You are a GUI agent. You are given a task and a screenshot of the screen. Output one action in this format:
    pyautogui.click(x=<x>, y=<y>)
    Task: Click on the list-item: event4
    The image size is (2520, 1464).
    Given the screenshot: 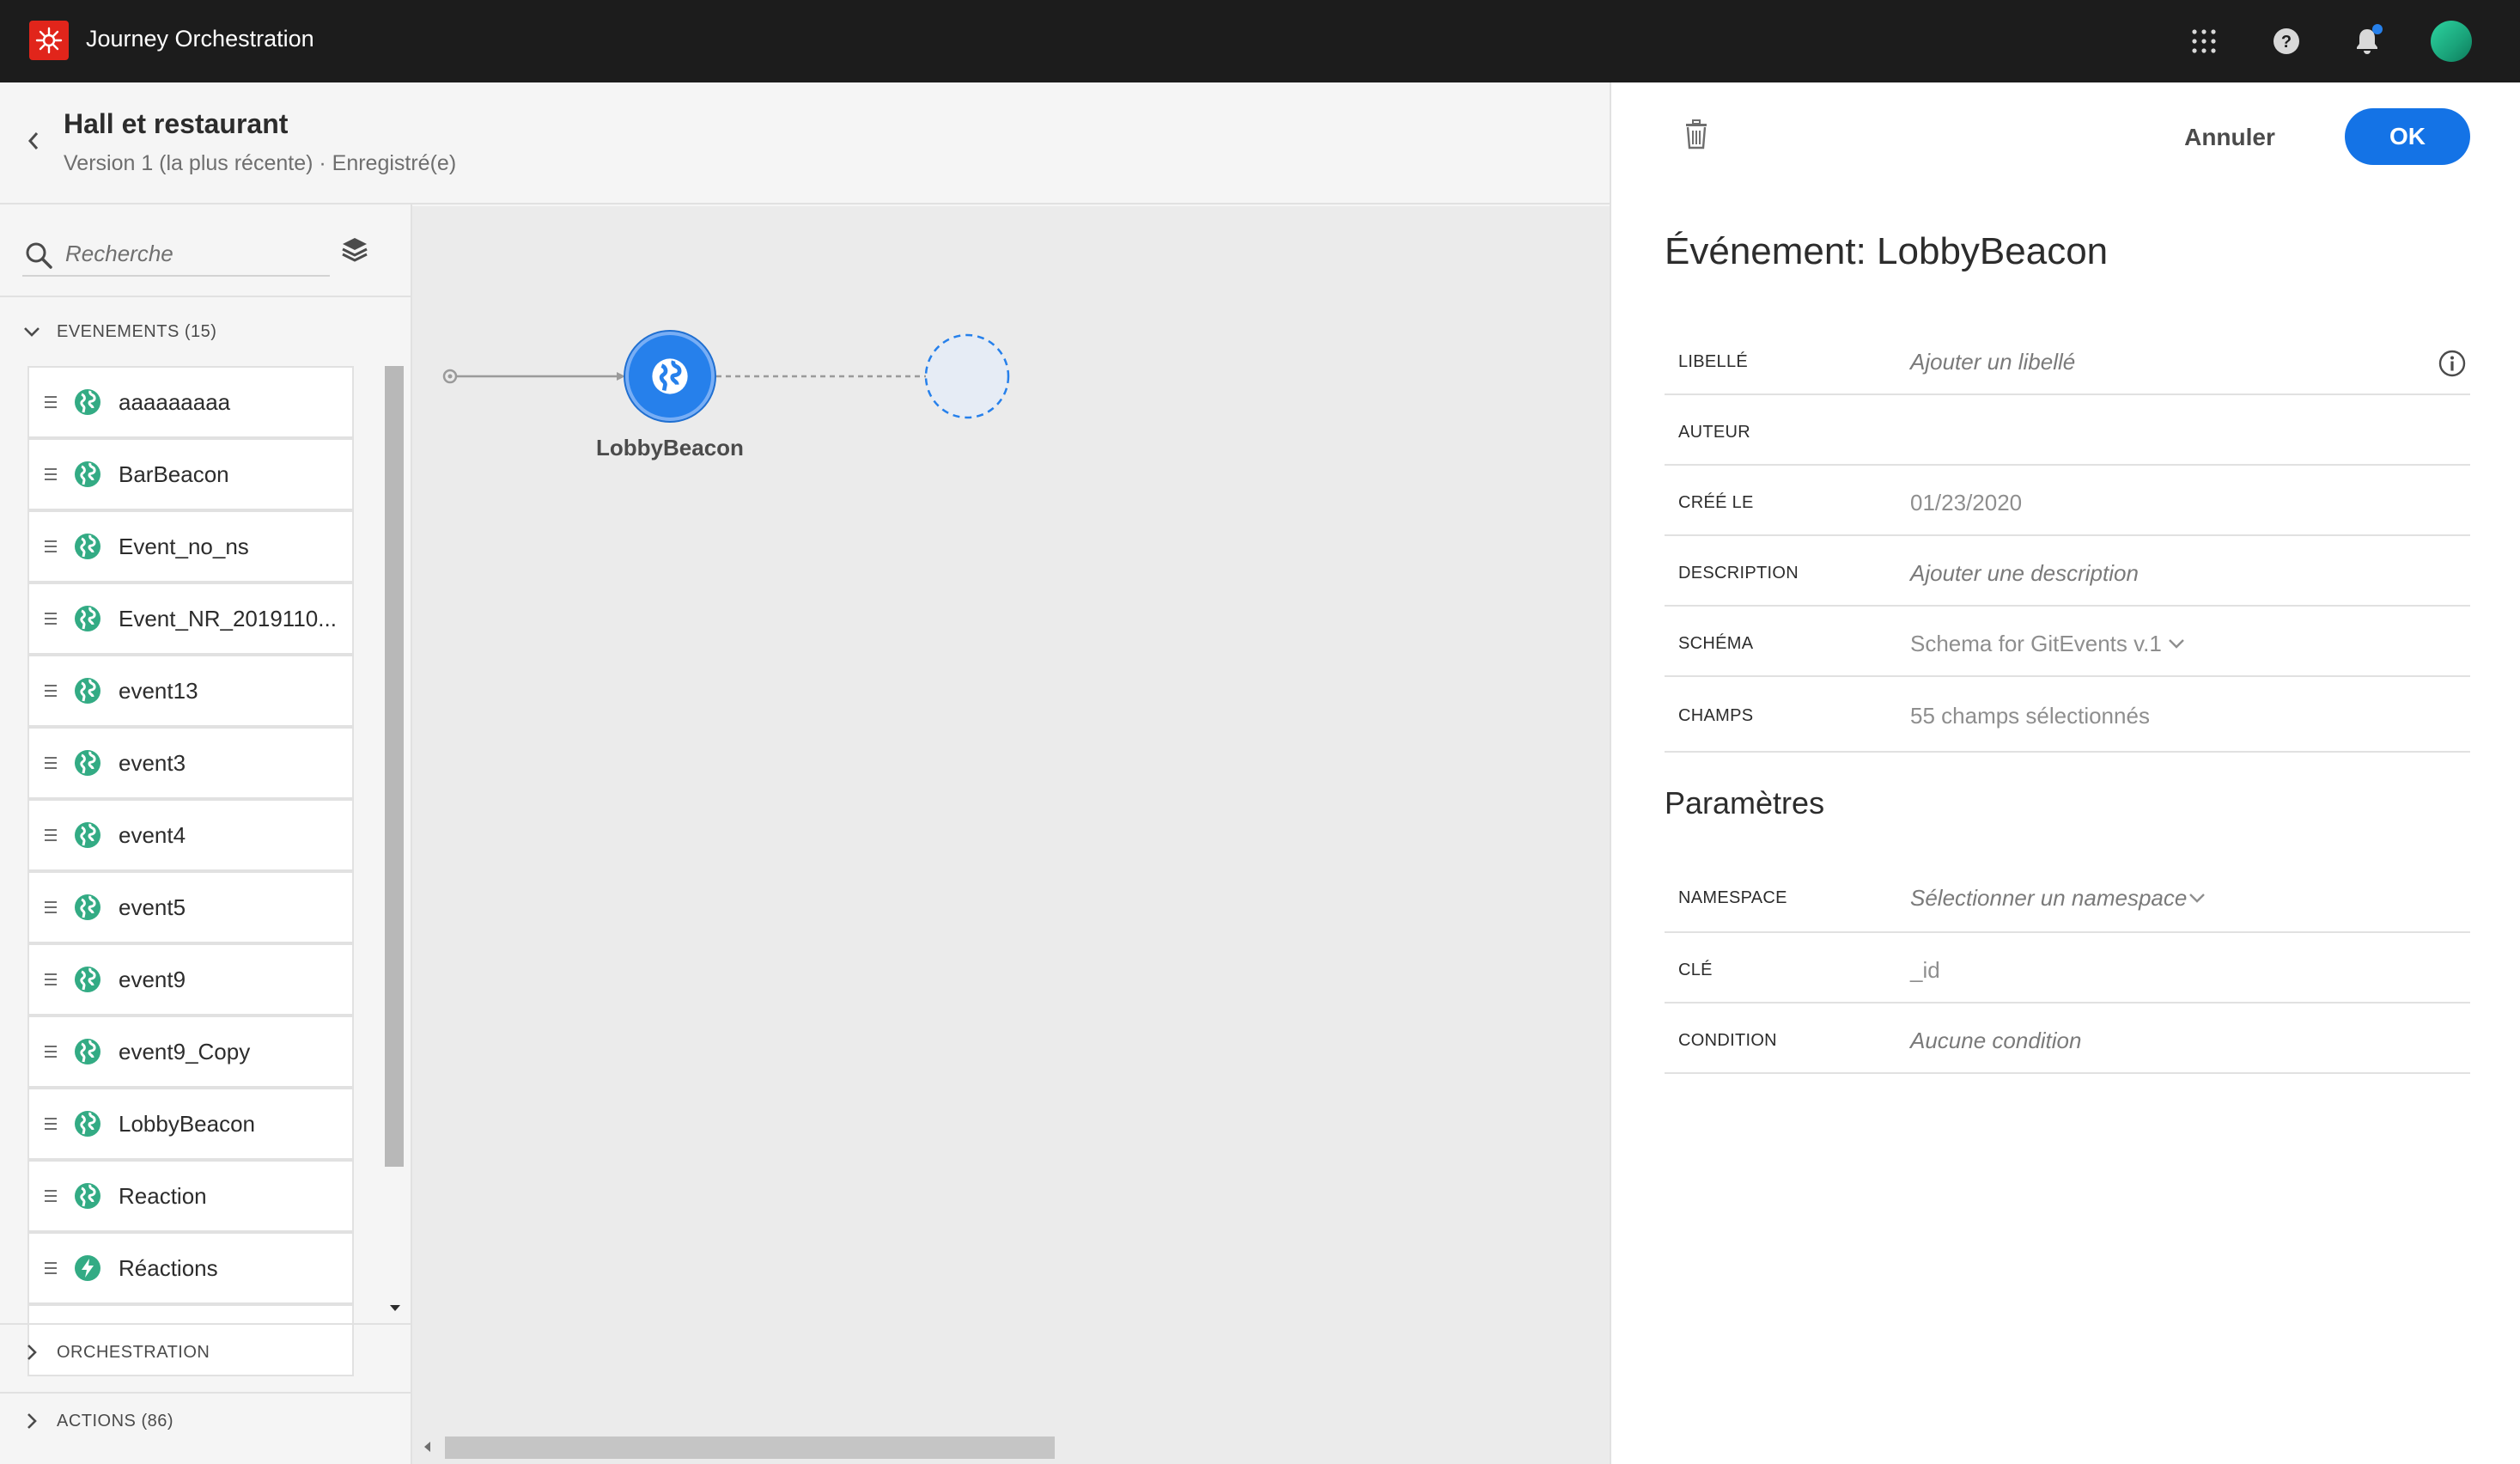 What is the action you would take?
    pyautogui.click(x=190, y=835)
    